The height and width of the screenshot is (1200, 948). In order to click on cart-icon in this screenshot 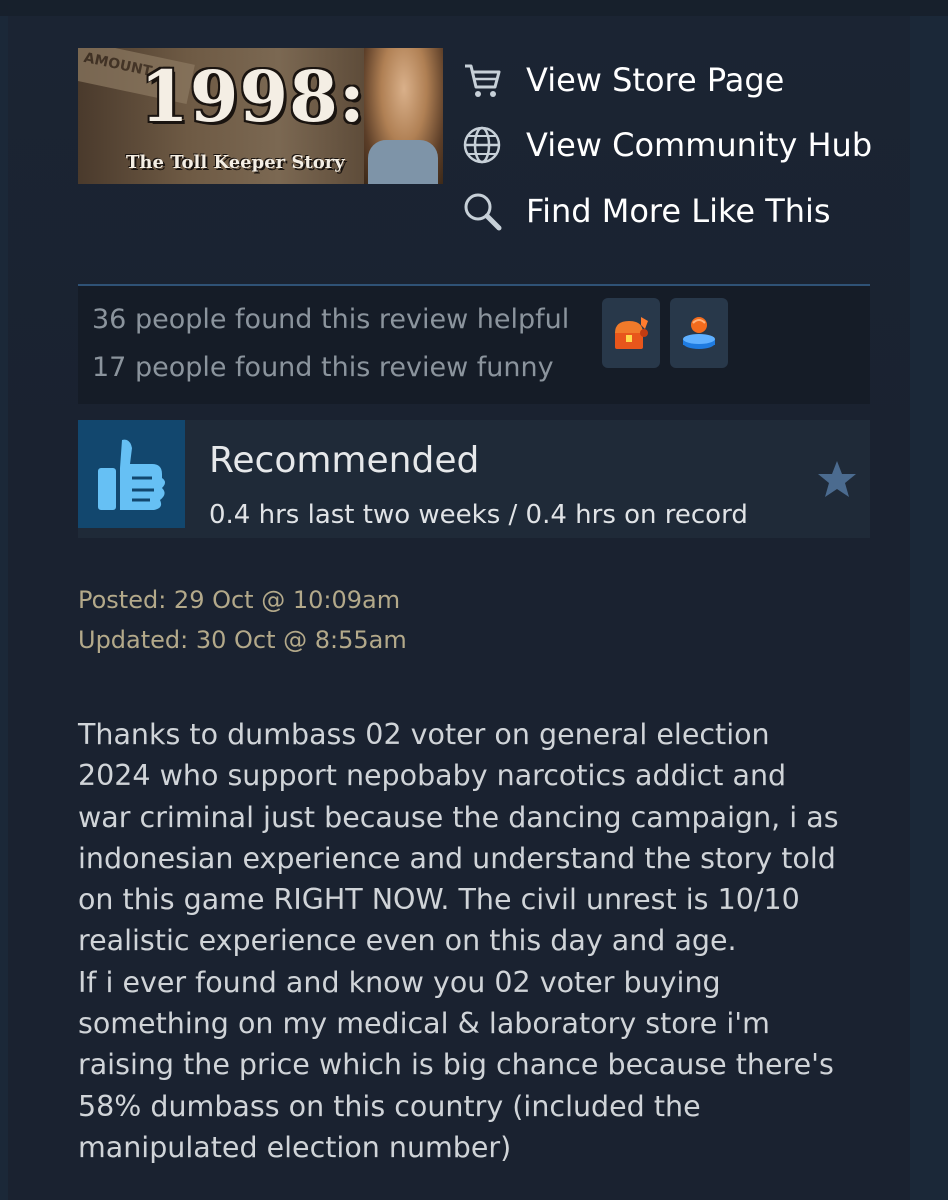, I will do `click(482, 80)`.